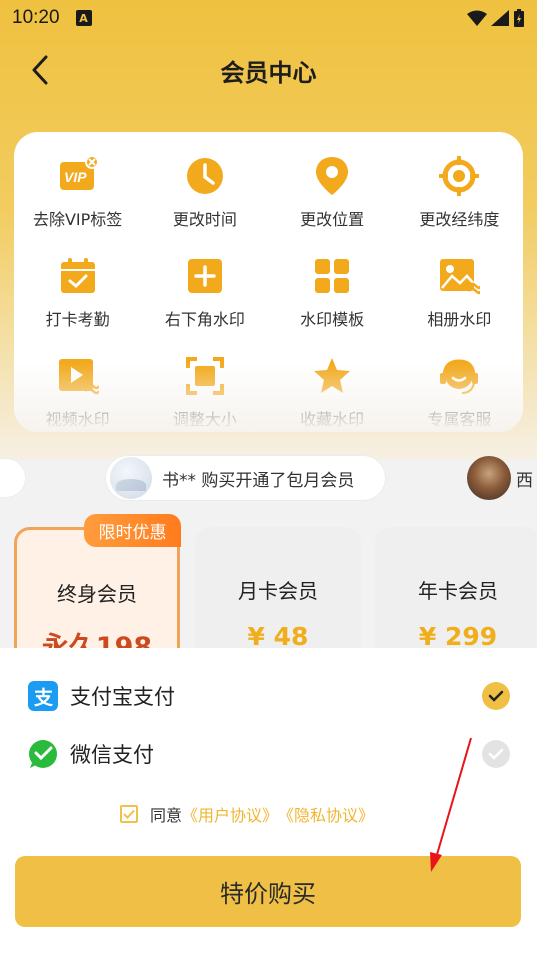 This screenshot has width=537, height=956. I want to click on payment-option-alipay: 支 支付宝支付, so click(269, 696).